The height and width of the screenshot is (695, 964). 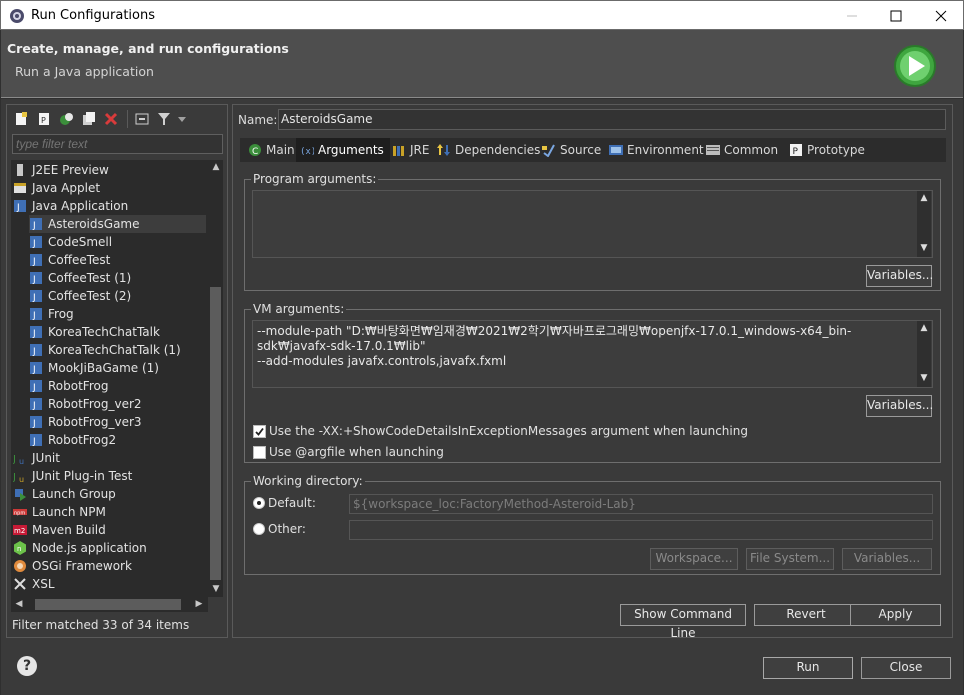 What do you see at coordinates (51, 314) in the screenshot?
I see `tree-item-frog: J Frog` at bounding box center [51, 314].